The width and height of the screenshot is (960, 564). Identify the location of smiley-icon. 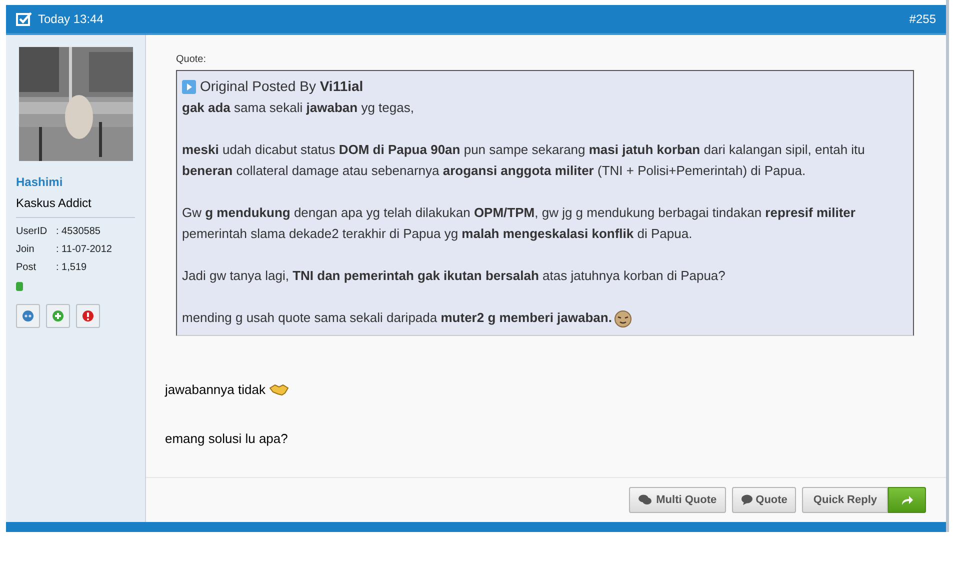
(623, 319).